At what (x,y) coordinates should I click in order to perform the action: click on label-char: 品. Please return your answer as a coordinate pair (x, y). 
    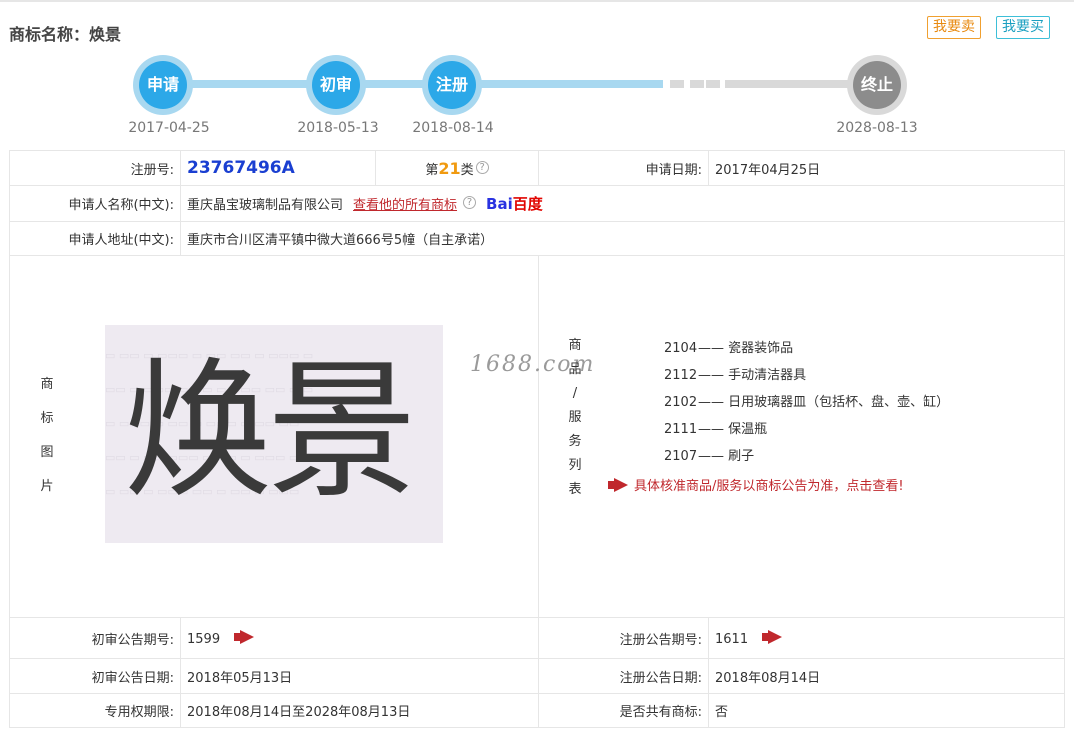
    Looking at the image, I should click on (575, 369).